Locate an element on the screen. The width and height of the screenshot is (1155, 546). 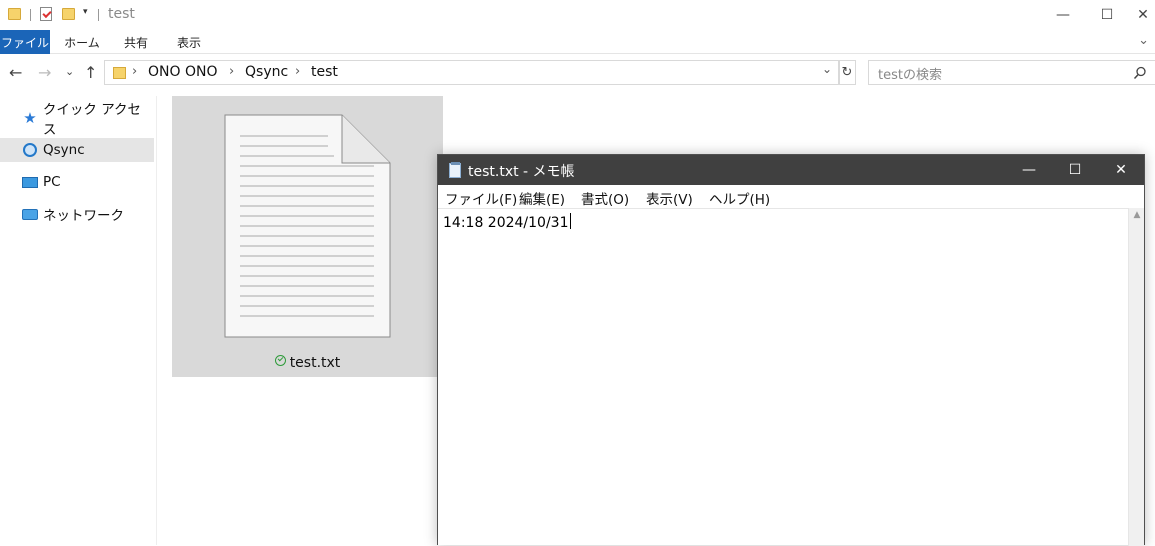
tab-share: 共有 is located at coordinates (136, 42).